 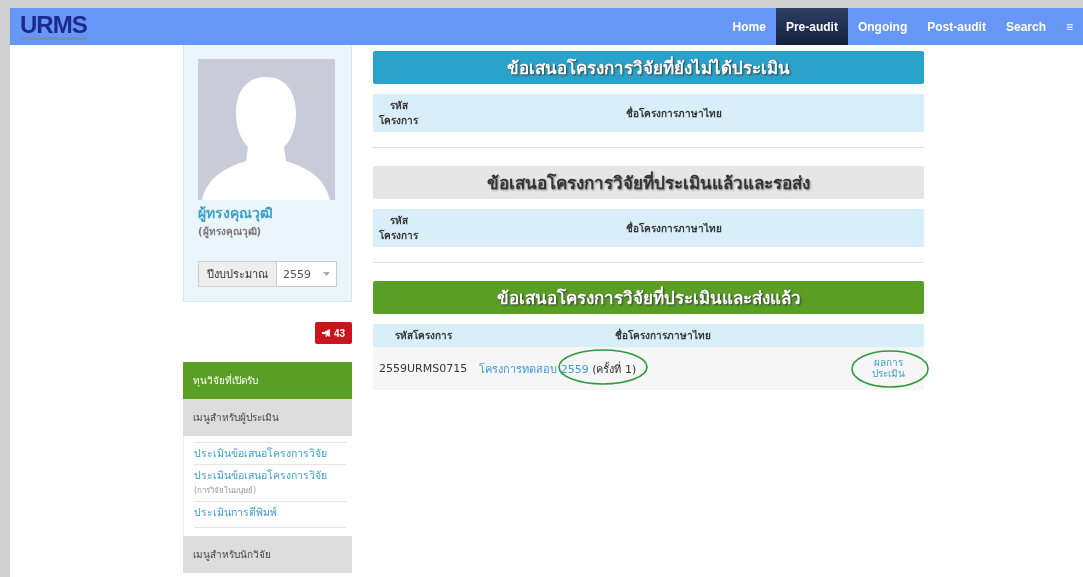 I want to click on sidebar-link: ประเมินการตีพิมพ์, so click(x=270, y=514).